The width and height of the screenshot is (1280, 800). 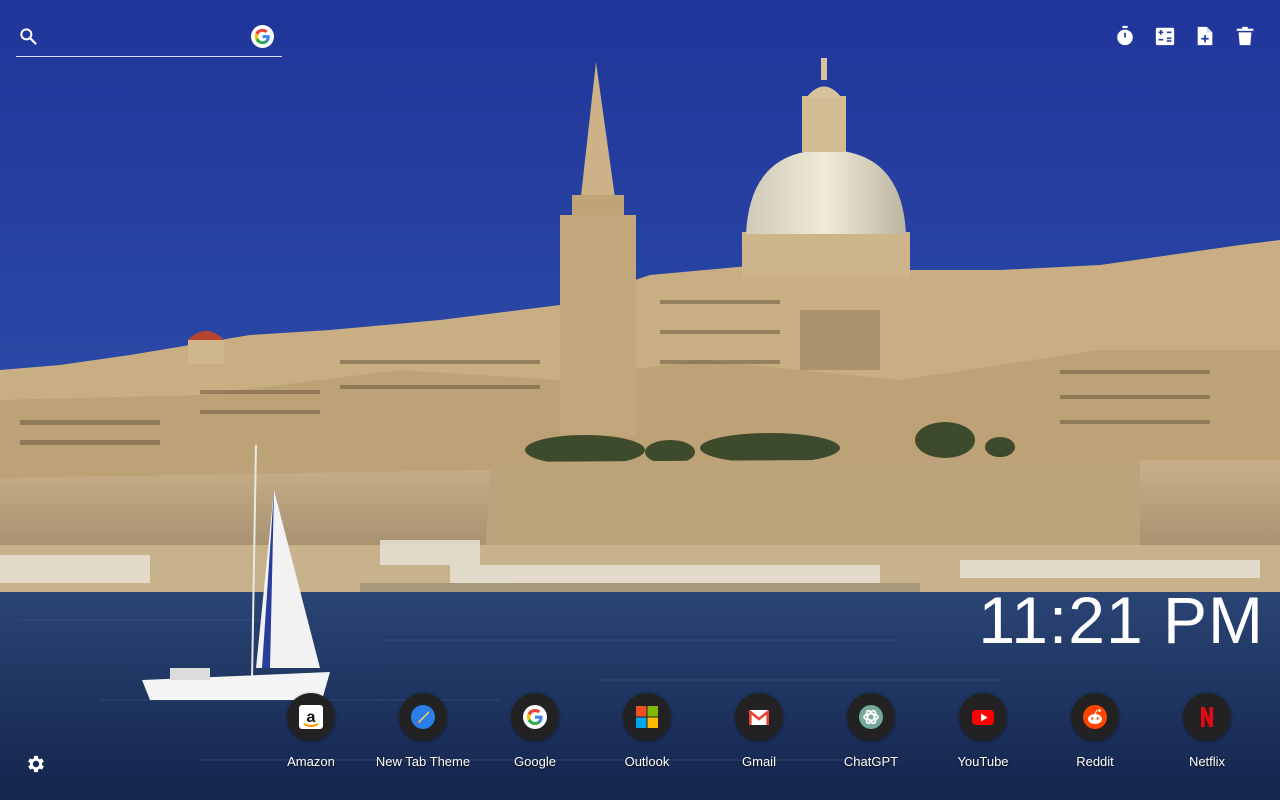 I want to click on reddit-icon, so click(x=1095, y=717).